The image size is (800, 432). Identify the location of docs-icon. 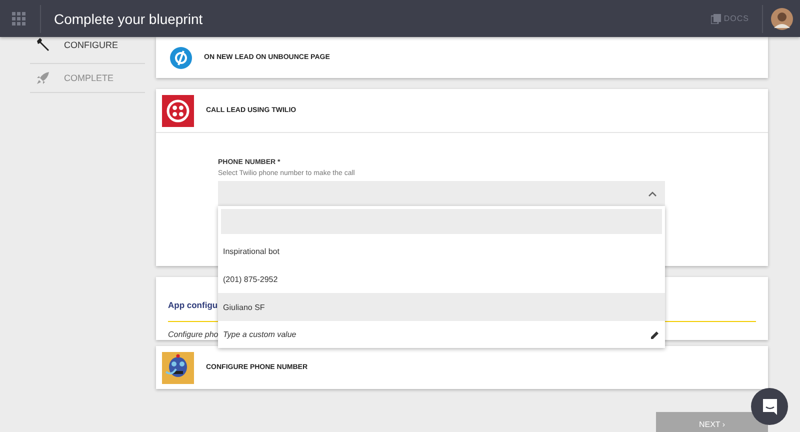
(715, 19).